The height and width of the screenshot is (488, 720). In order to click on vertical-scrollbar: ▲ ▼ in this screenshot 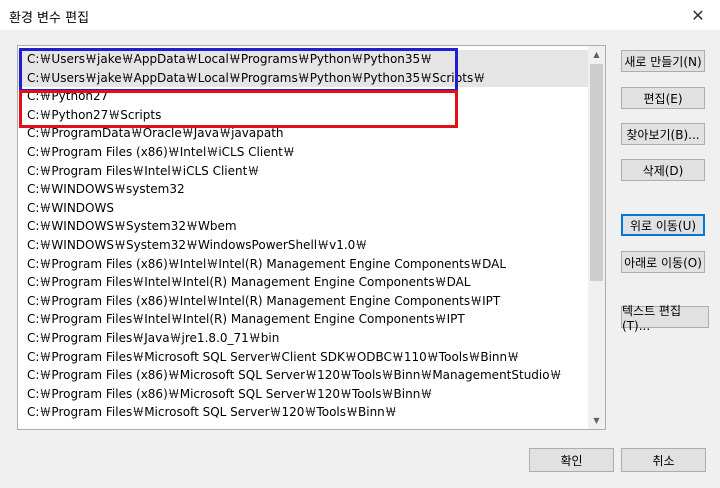, I will do `click(596, 237)`.